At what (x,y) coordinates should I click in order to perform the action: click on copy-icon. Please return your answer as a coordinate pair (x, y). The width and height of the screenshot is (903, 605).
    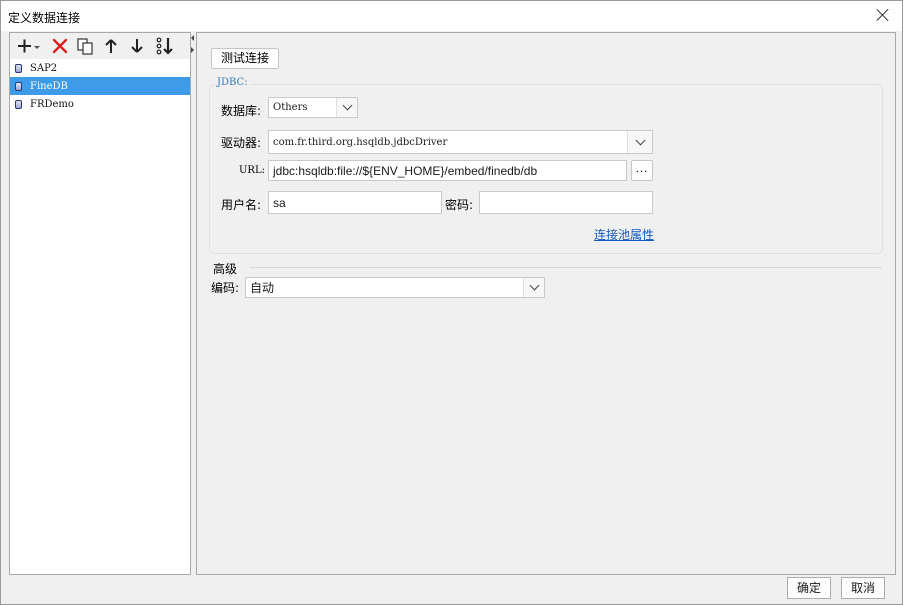
    Looking at the image, I should click on (85, 46).